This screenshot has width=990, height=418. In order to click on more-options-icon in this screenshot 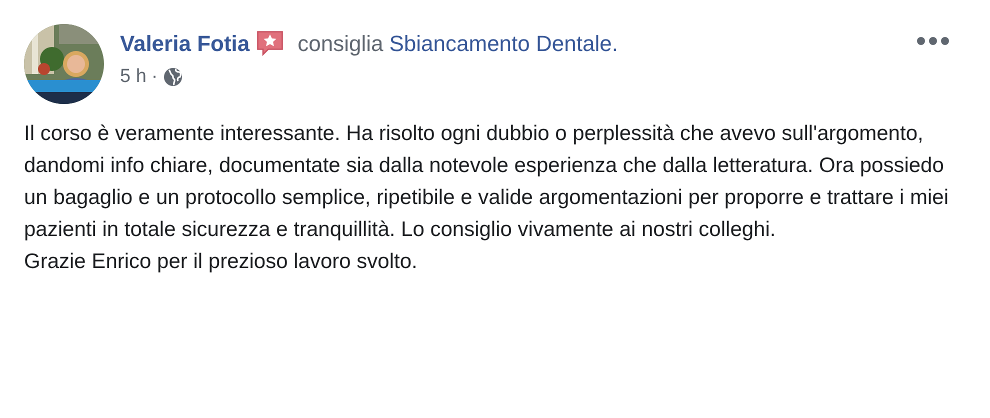, I will do `click(933, 41)`.